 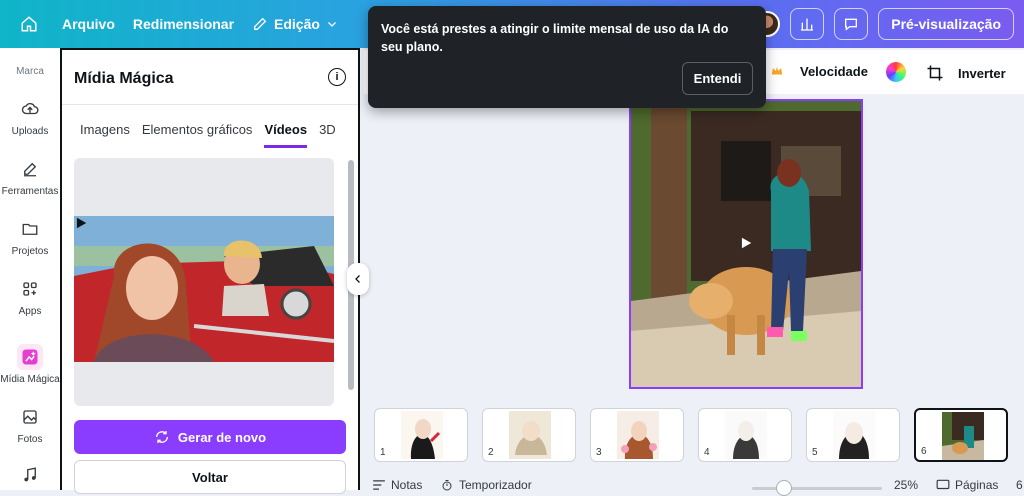 I want to click on page-thumbnail-active: 6, so click(x=961, y=435).